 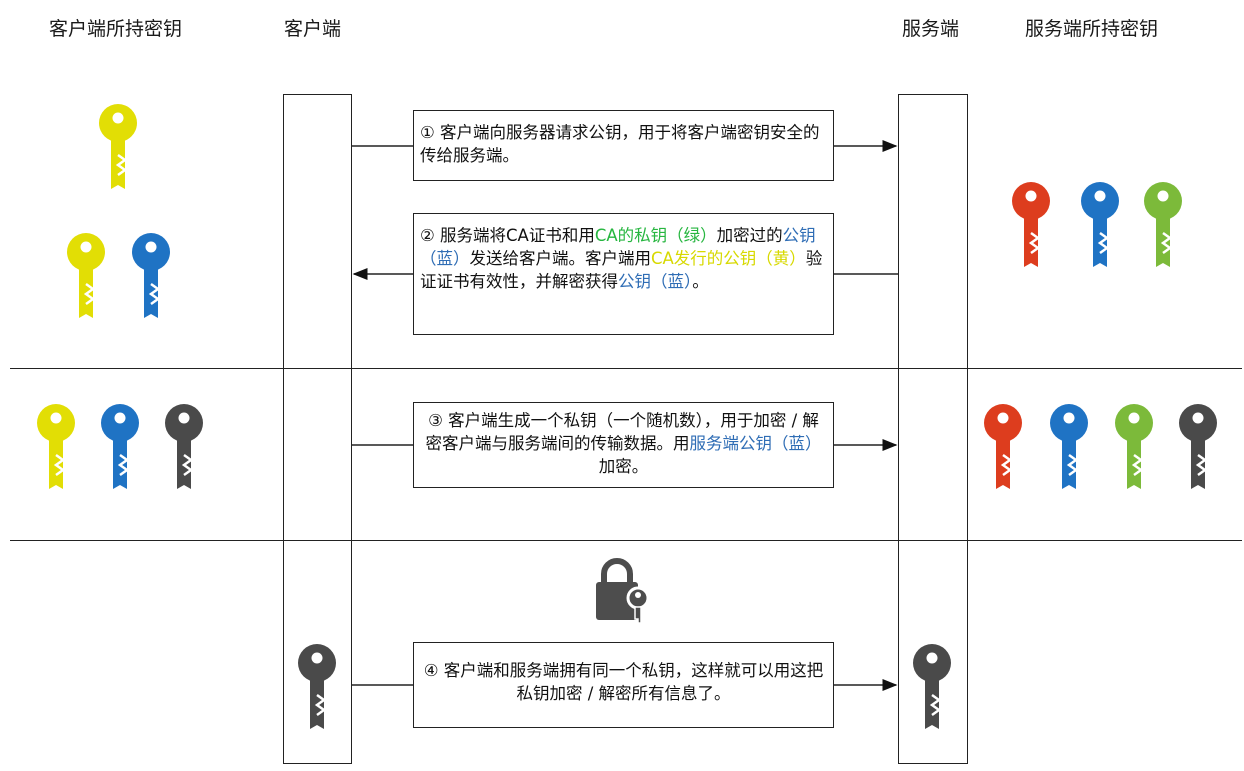 What do you see at coordinates (623, 466) in the screenshot?
I see `message-text-segment: 加密。` at bounding box center [623, 466].